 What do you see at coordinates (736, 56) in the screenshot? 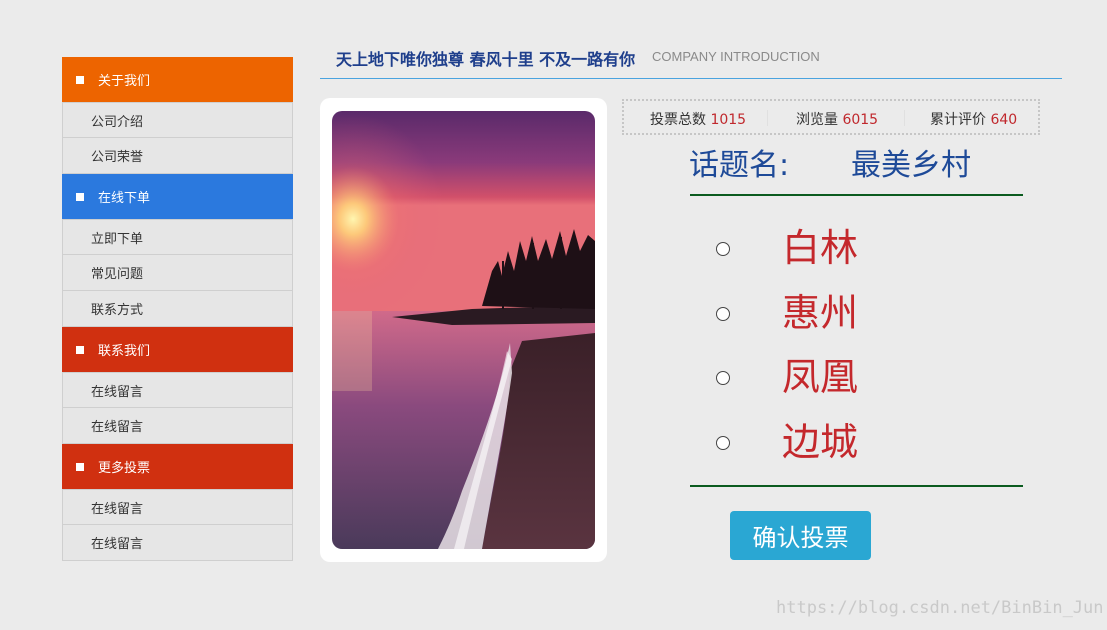
I see `page-subtitle: COMPANY INTRODUCTION` at bounding box center [736, 56].